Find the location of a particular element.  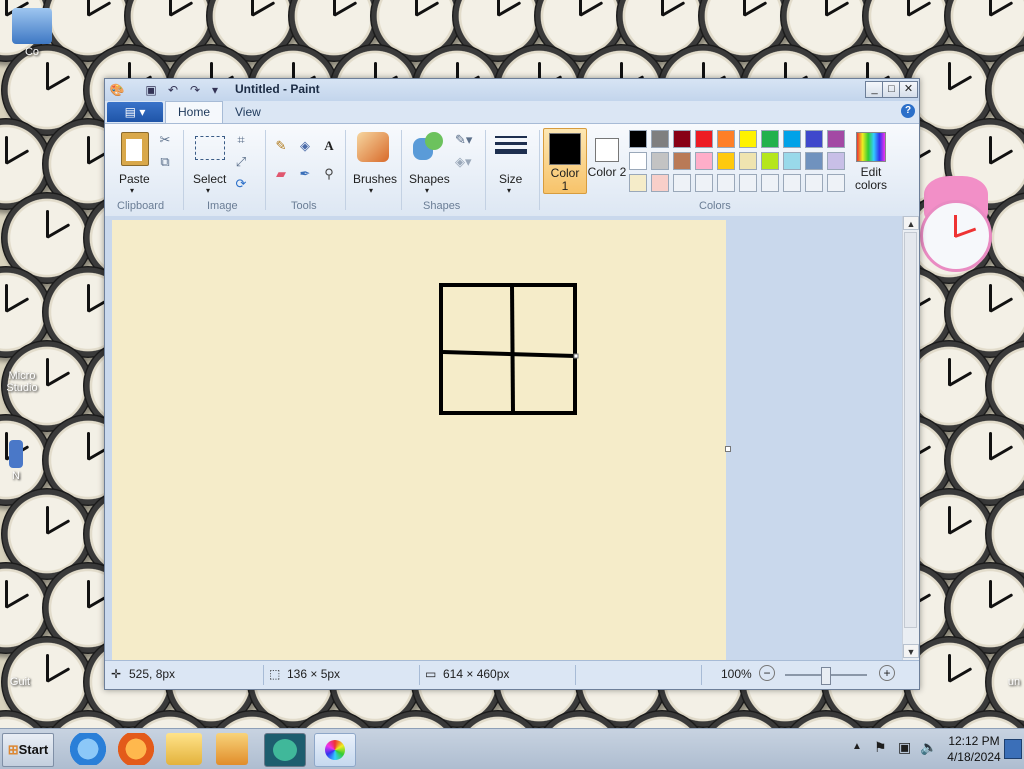

scroll-up-icon: ▲ is located at coordinates (911, 223).